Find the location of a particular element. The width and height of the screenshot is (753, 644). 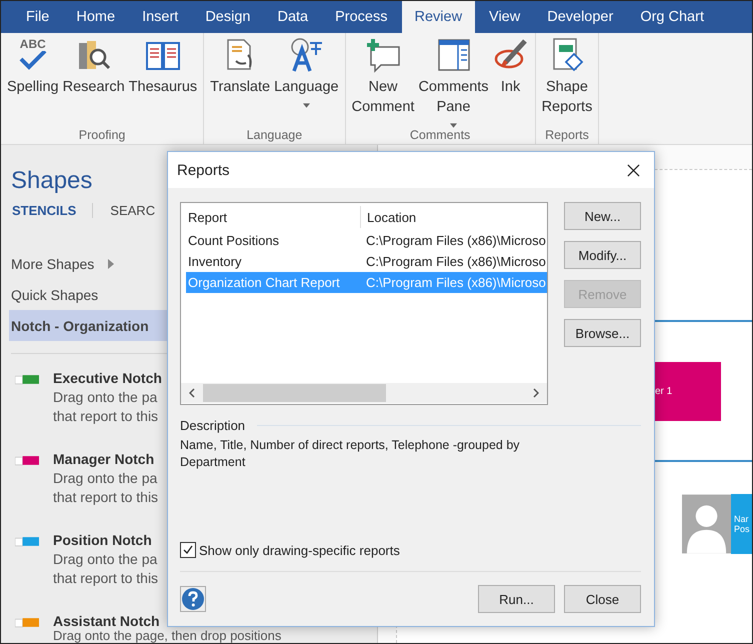

panel-tab: SEARC is located at coordinates (132, 210).